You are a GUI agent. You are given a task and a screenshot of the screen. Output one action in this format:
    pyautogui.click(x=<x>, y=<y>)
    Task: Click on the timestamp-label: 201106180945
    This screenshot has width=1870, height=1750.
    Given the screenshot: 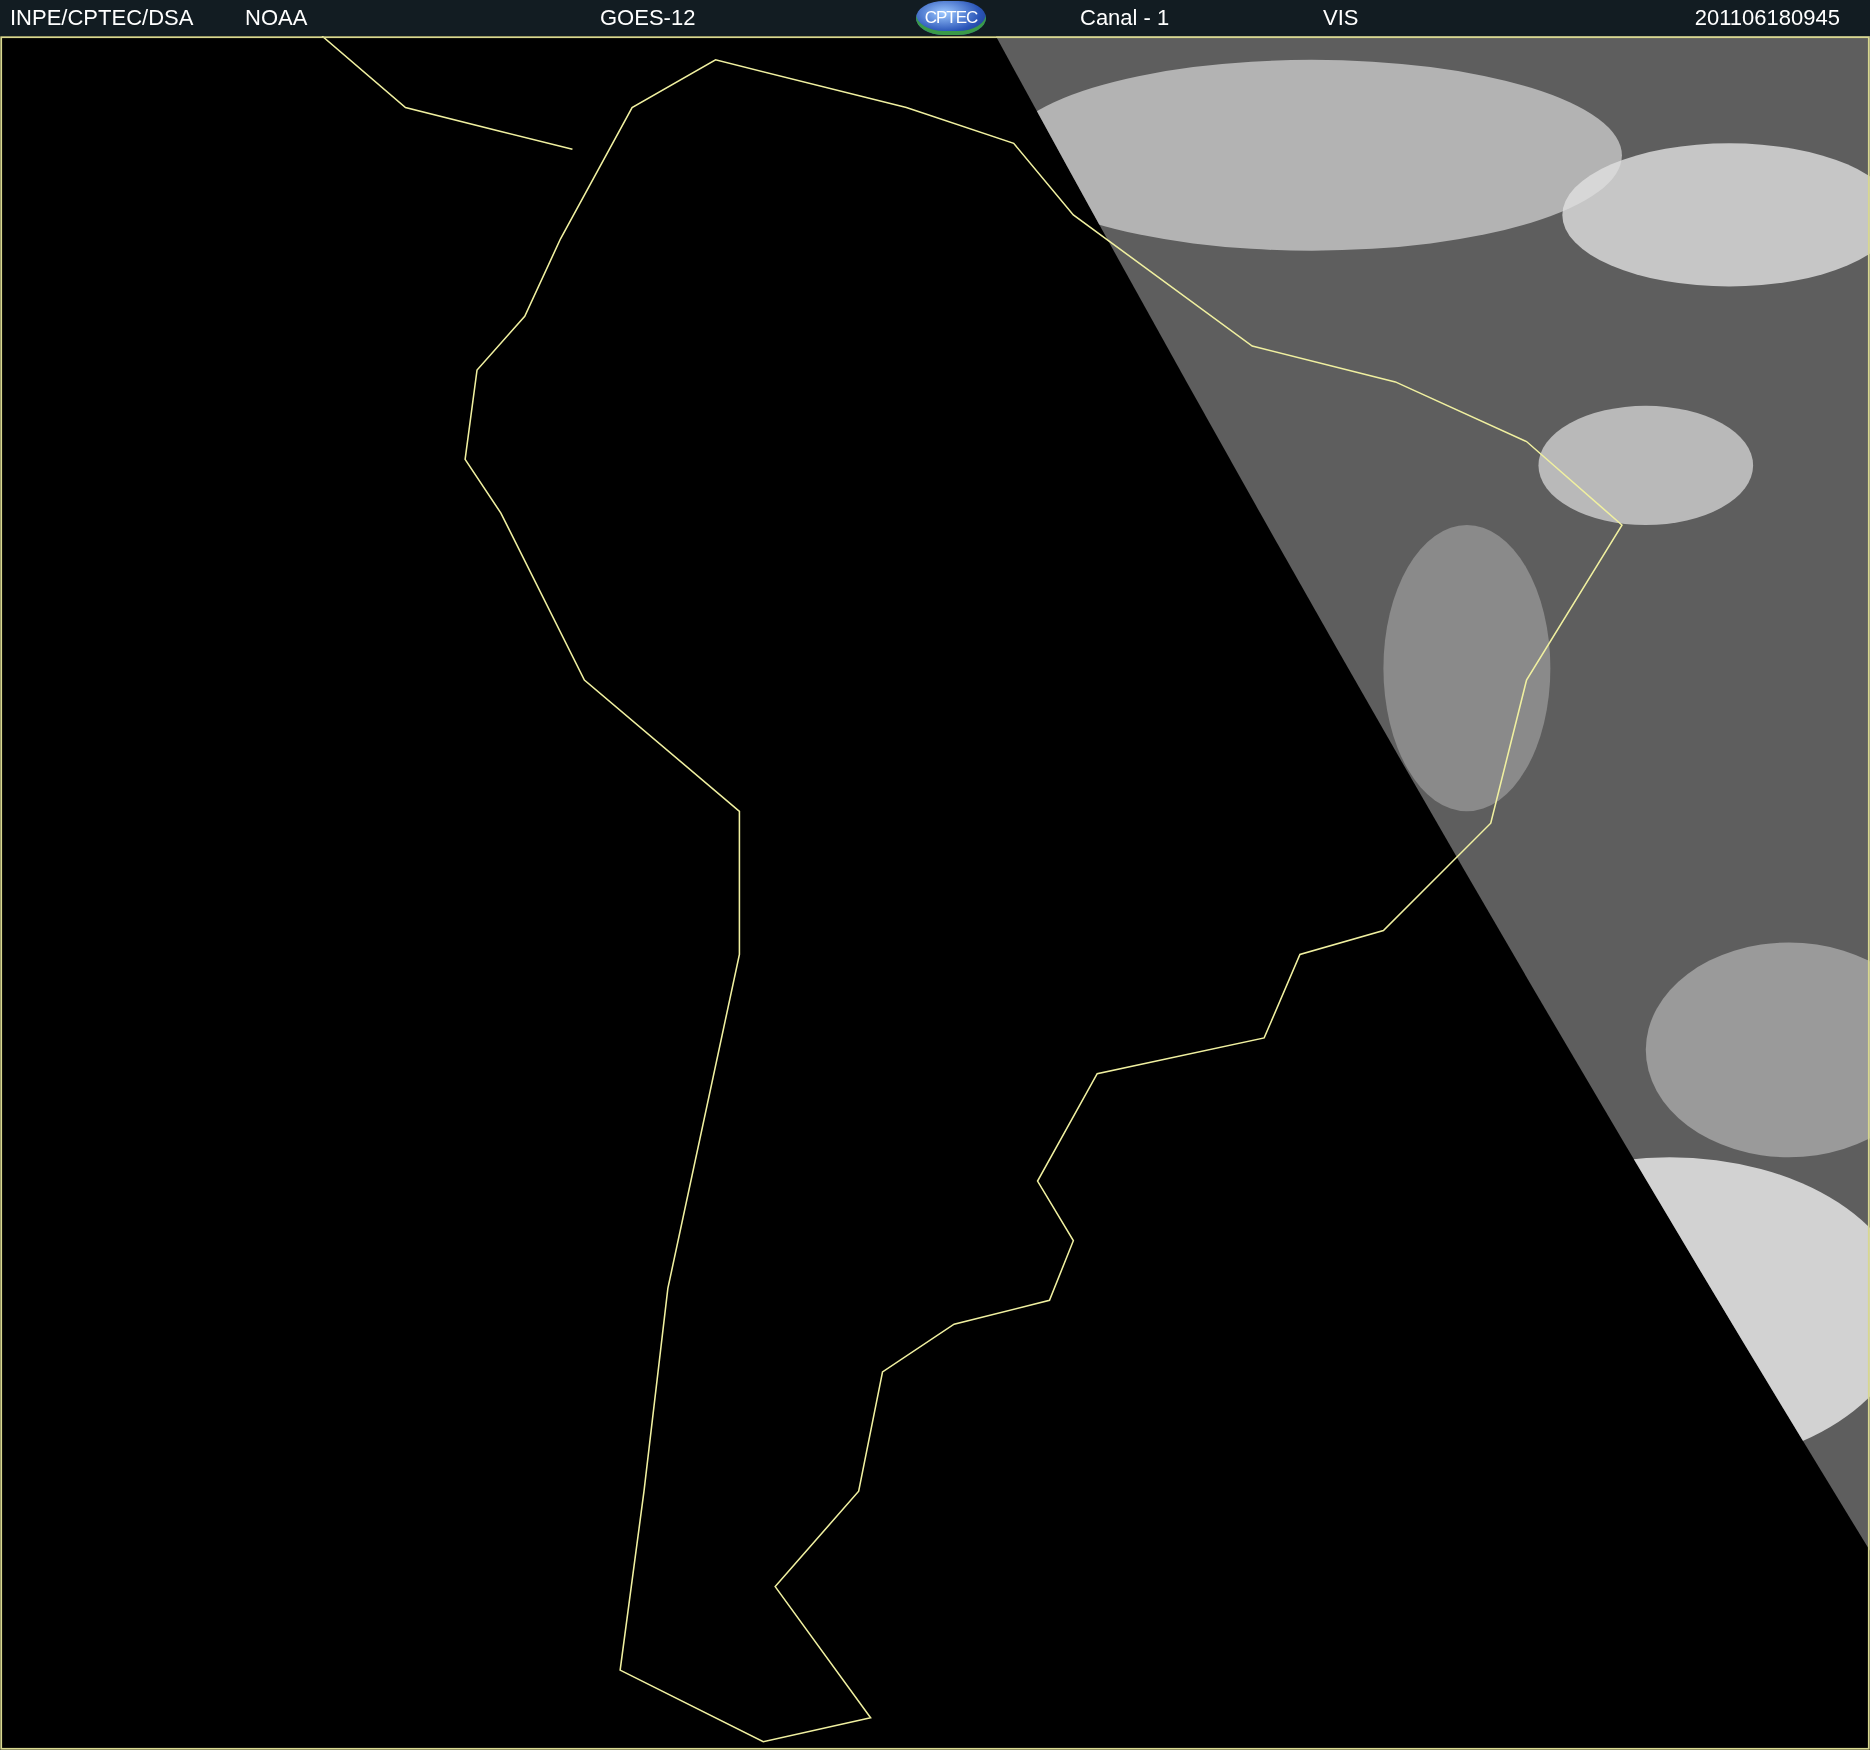 What is the action you would take?
    pyautogui.click(x=1767, y=18)
    